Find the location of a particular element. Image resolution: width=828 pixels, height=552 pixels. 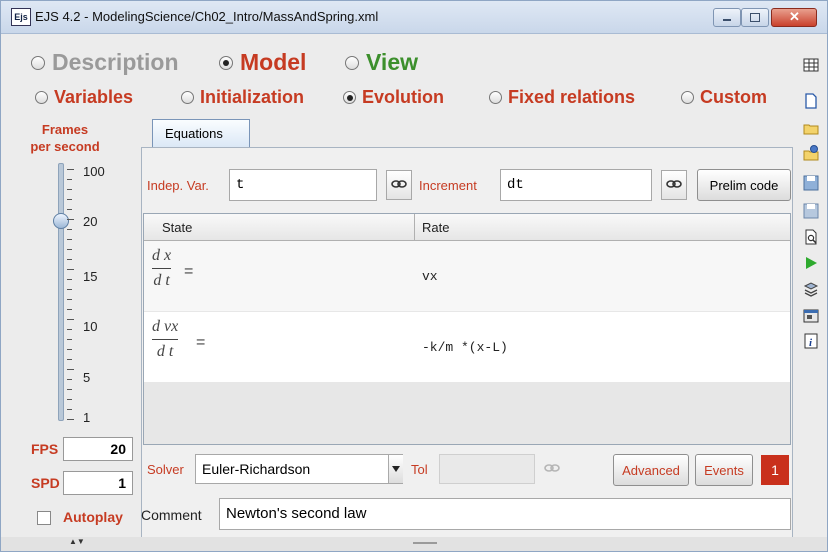

radio-variables is located at coordinates (41, 97).